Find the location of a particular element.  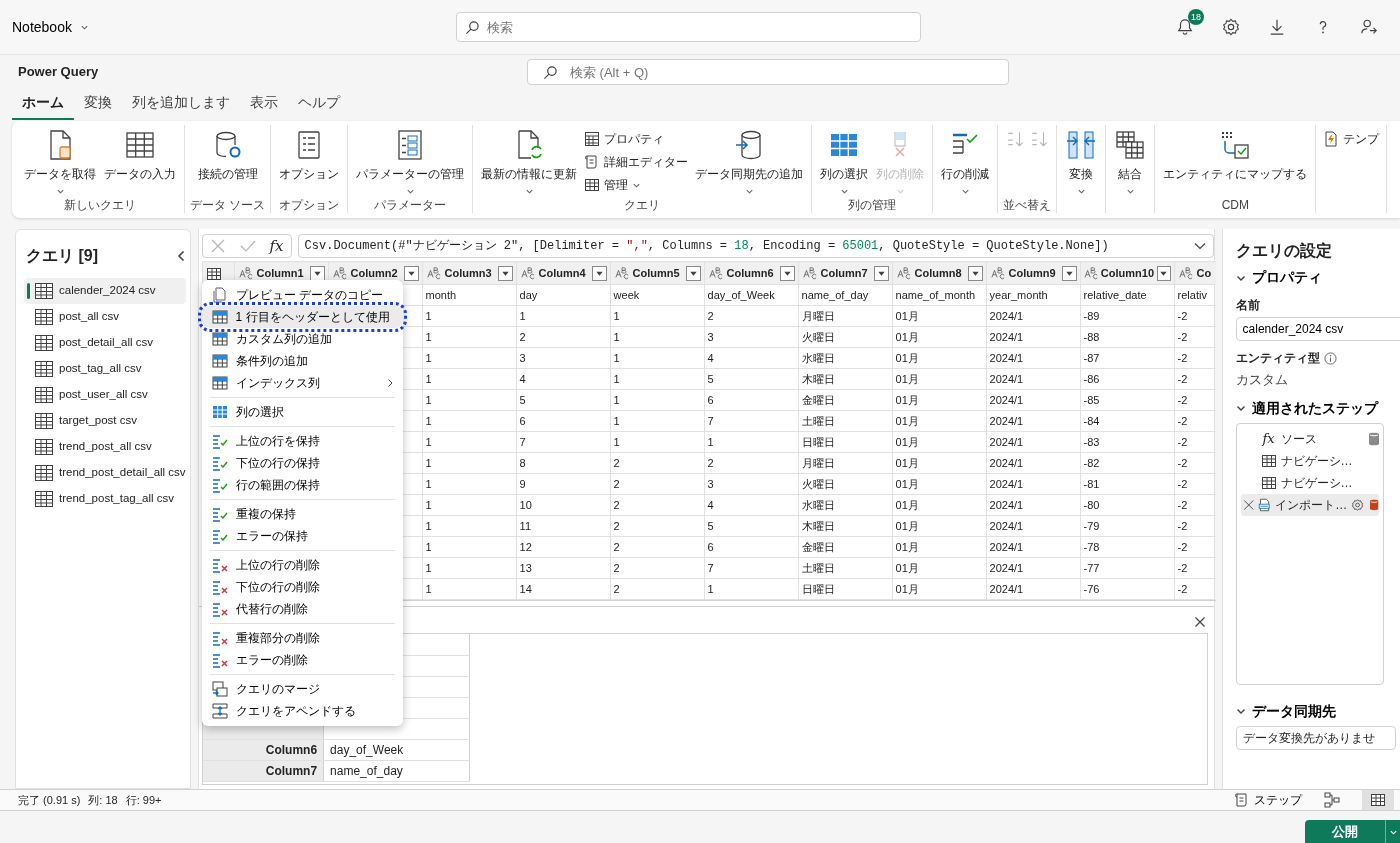

ribbon-tab: 変換 is located at coordinates (98, 104).